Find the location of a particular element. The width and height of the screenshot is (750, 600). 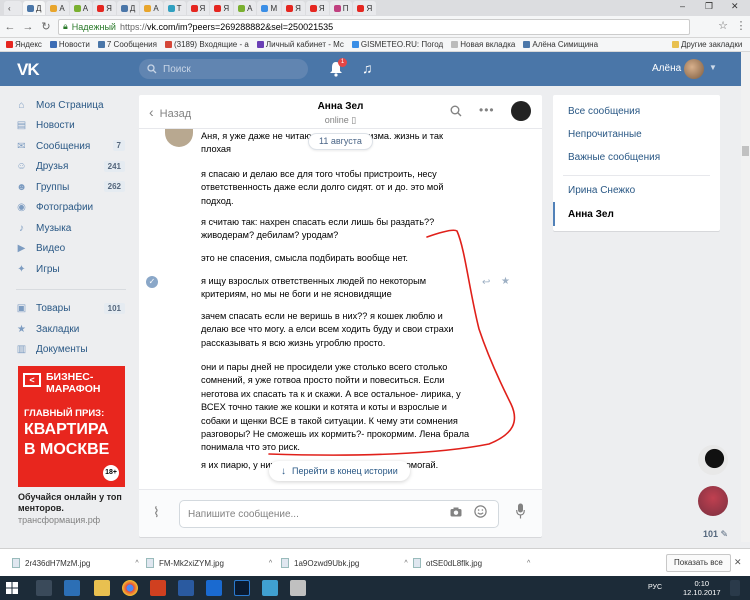

notifications-icon is located at coordinates (735, 588).